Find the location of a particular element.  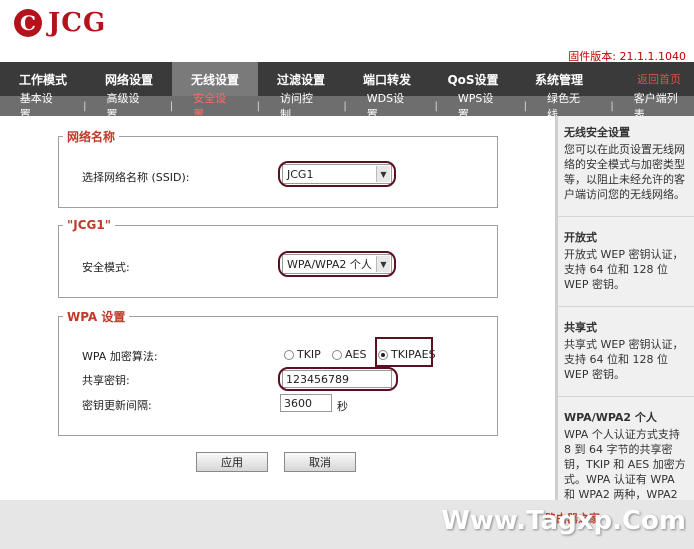

logo: C JCG is located at coordinates (60, 23).